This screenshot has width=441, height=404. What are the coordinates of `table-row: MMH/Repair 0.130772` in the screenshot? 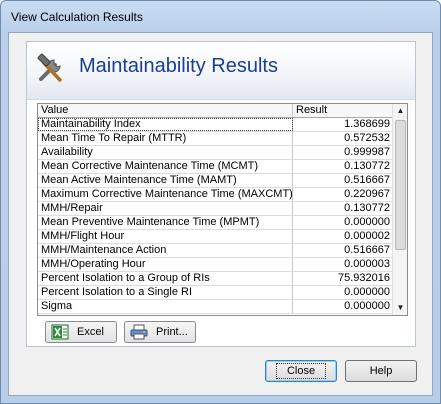 It's located at (215, 209).